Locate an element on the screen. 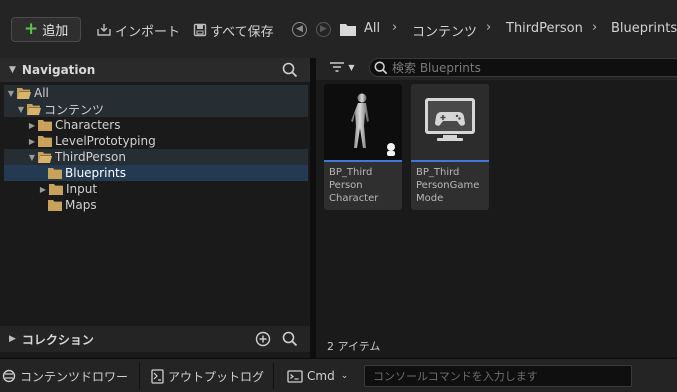 This screenshot has width=677, height=392. navigation-title: Navigation is located at coordinates (58, 70).